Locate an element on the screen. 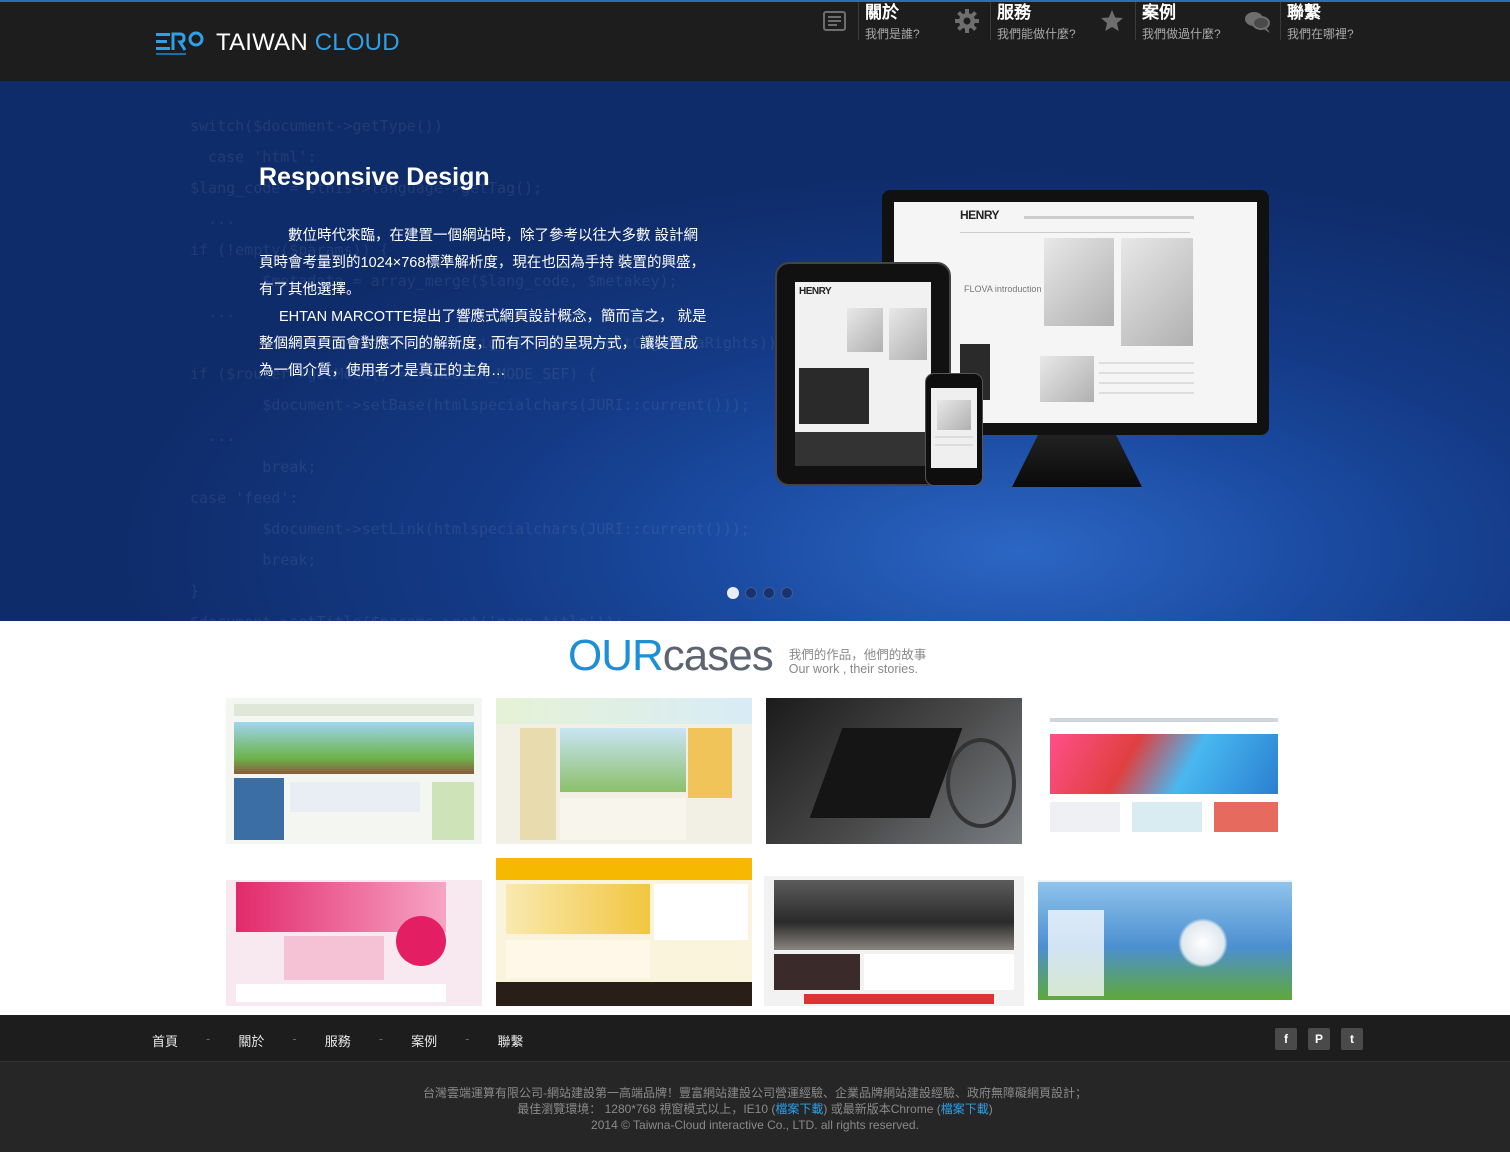  ergo-logo-icon is located at coordinates (180, 43).